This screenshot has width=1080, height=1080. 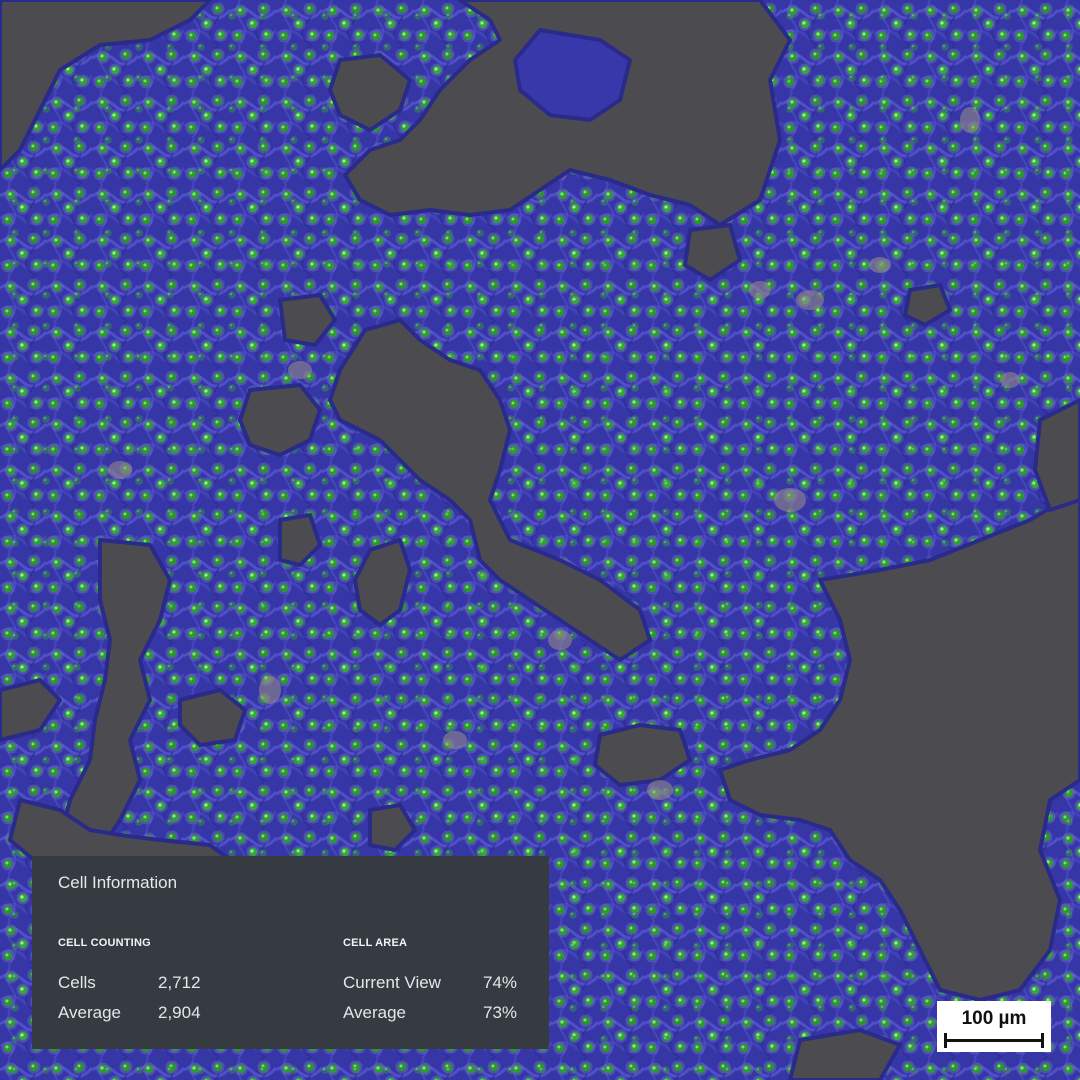 What do you see at coordinates (104, 943) in the screenshot?
I see `cell-counting-heading: CELL COUNTING` at bounding box center [104, 943].